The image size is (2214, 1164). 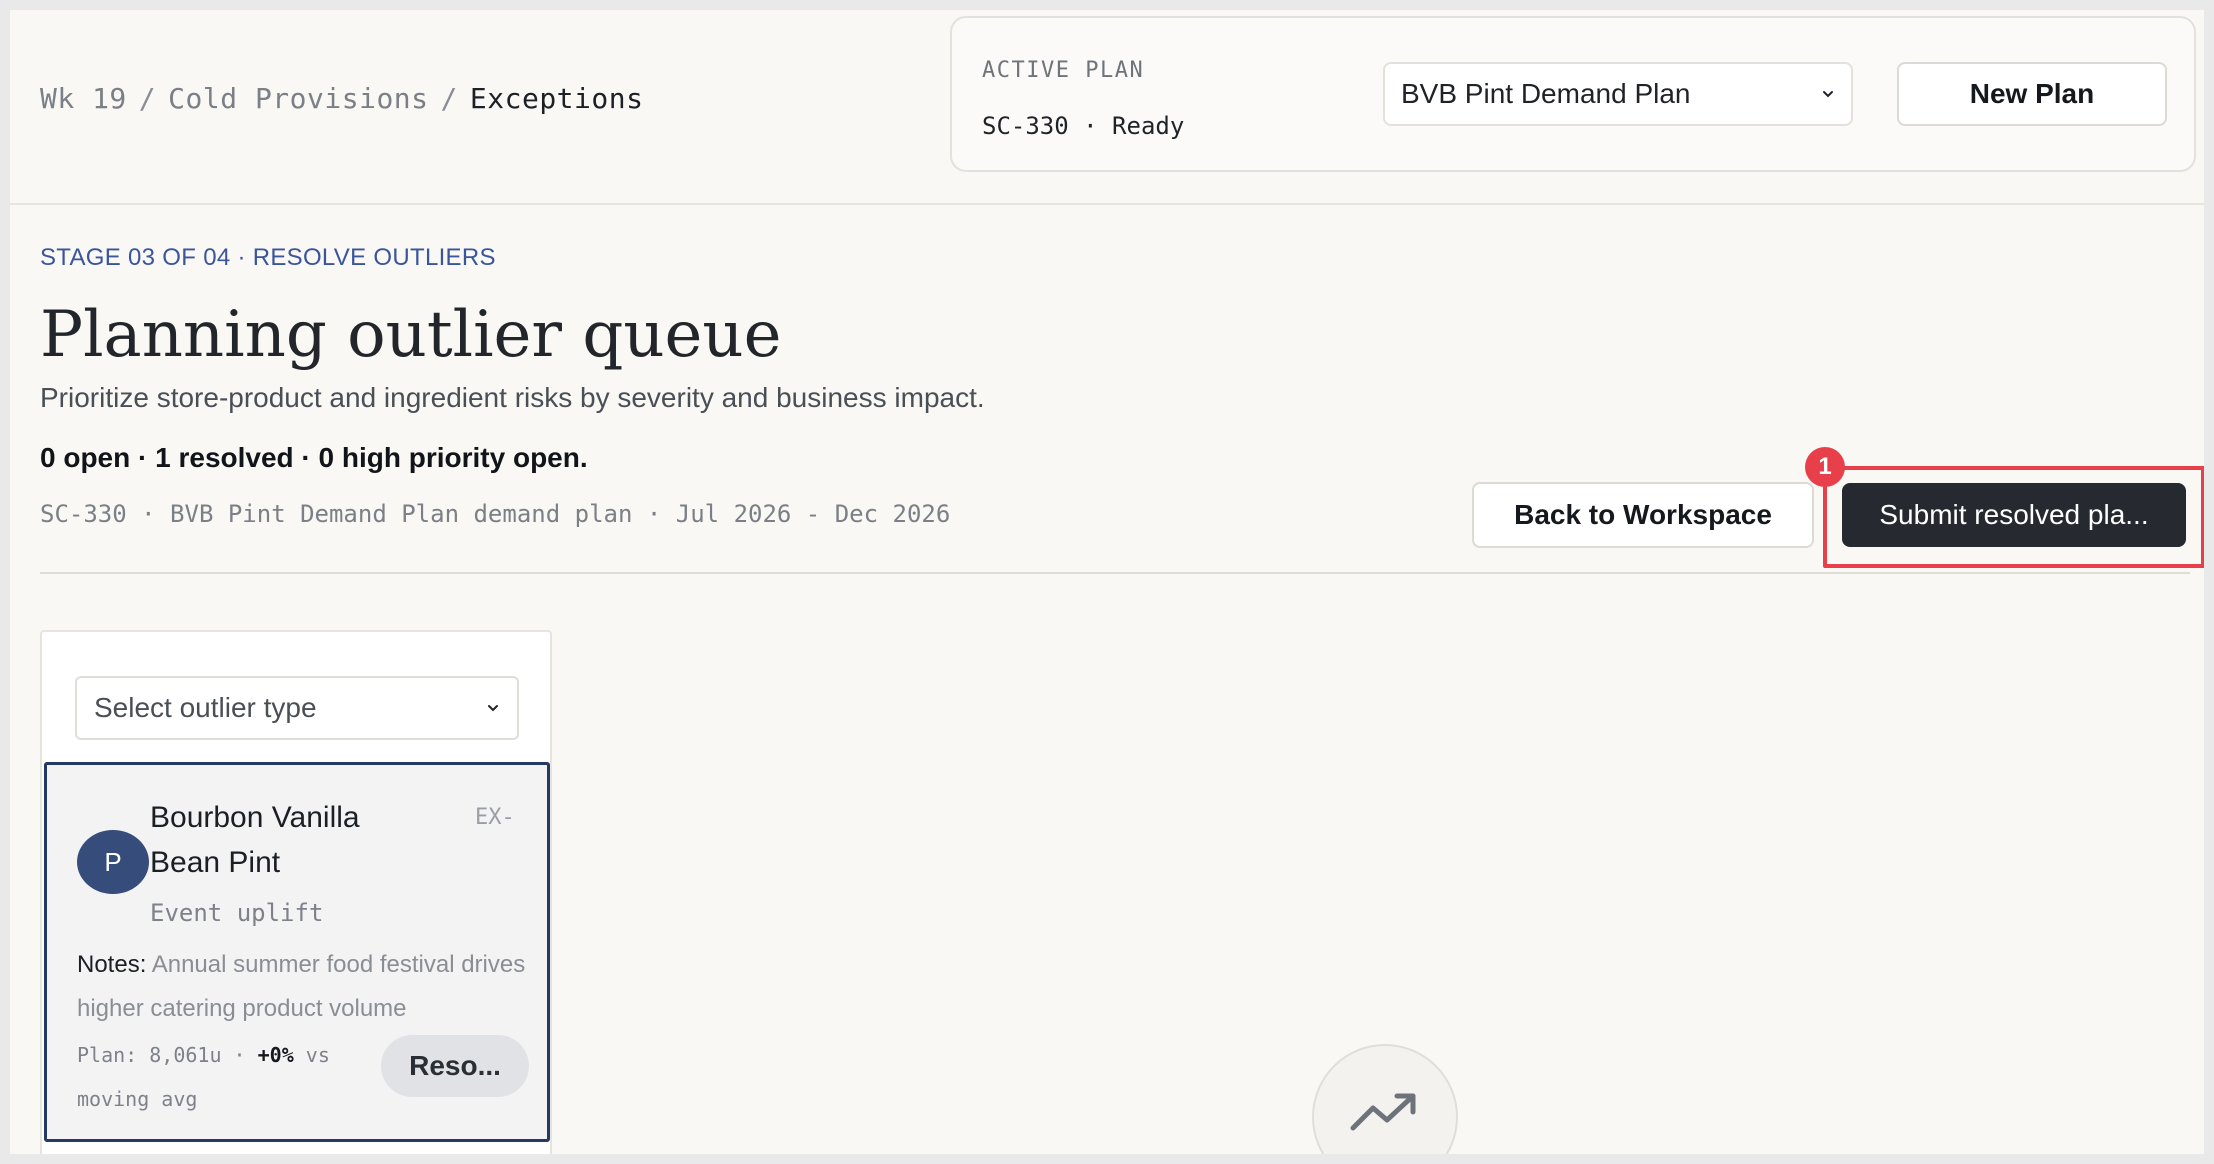 What do you see at coordinates (495, 817) in the screenshot?
I see `outlier-id: EX-` at bounding box center [495, 817].